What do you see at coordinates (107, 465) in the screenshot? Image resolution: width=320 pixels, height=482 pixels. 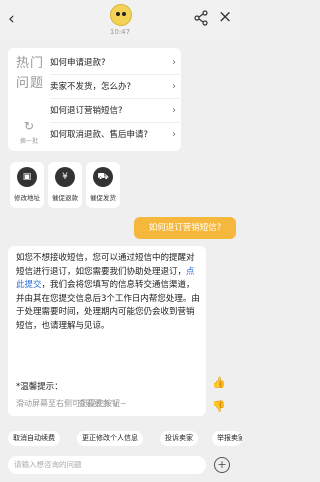 I see `question-input: 请输入想咨询的问题` at bounding box center [107, 465].